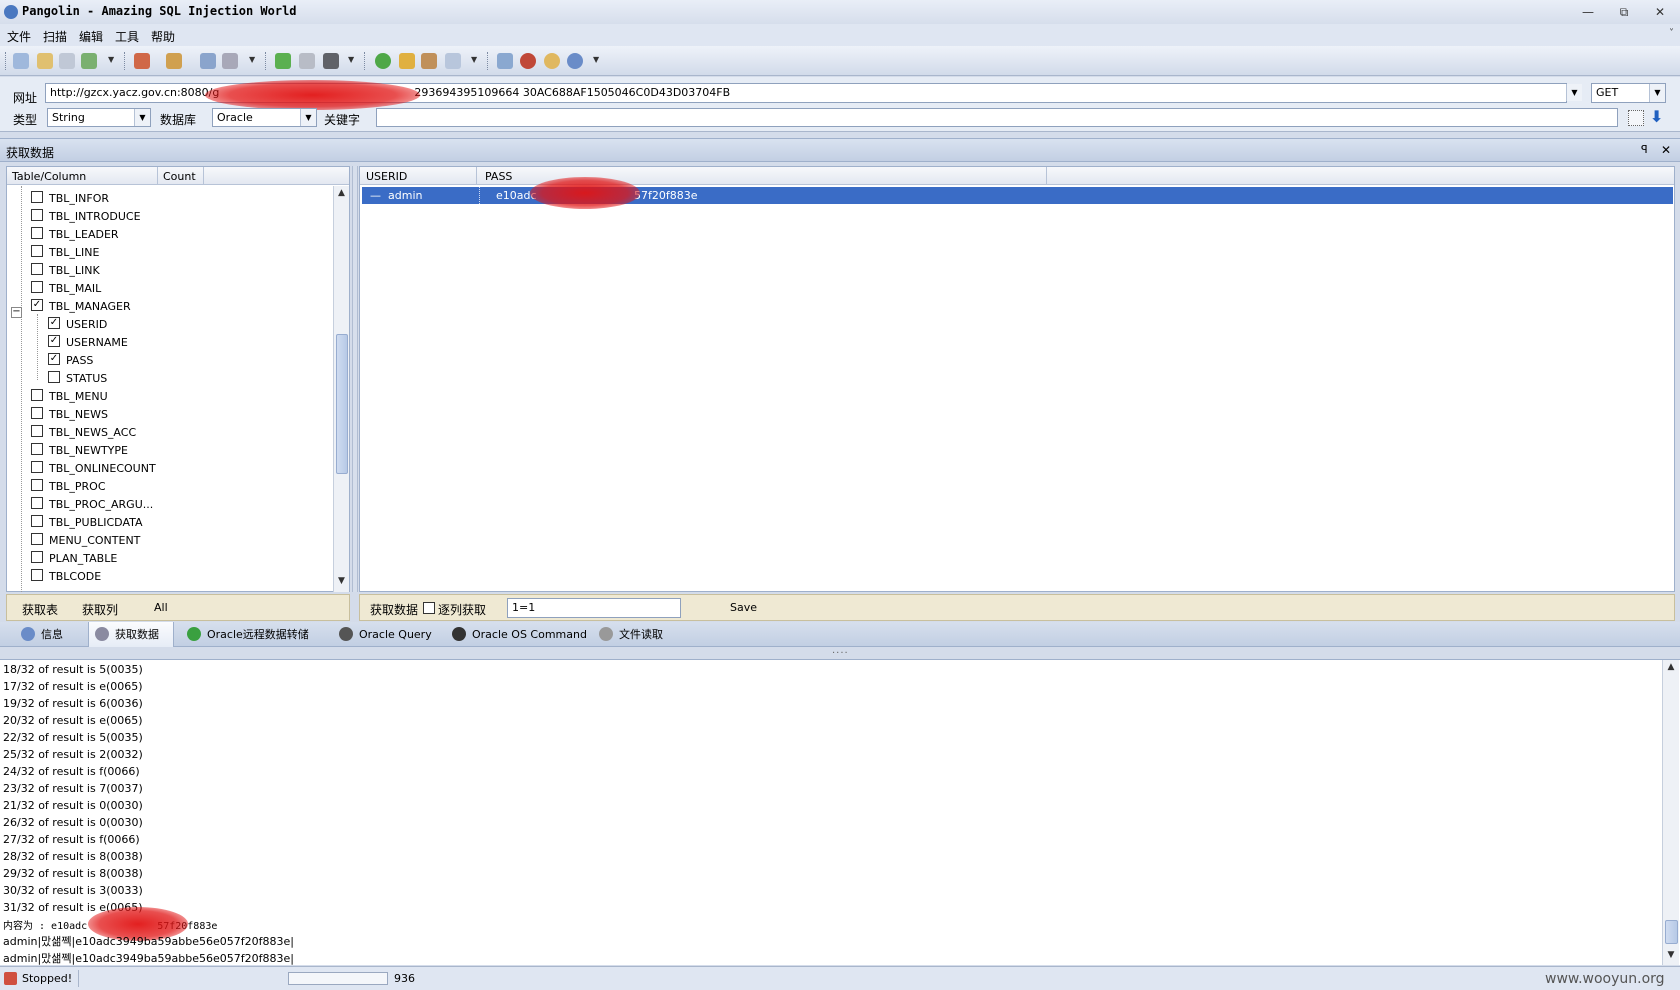  What do you see at coordinates (394, 609) in the screenshot?
I see `fetch-data-button: 获取数据` at bounding box center [394, 609].